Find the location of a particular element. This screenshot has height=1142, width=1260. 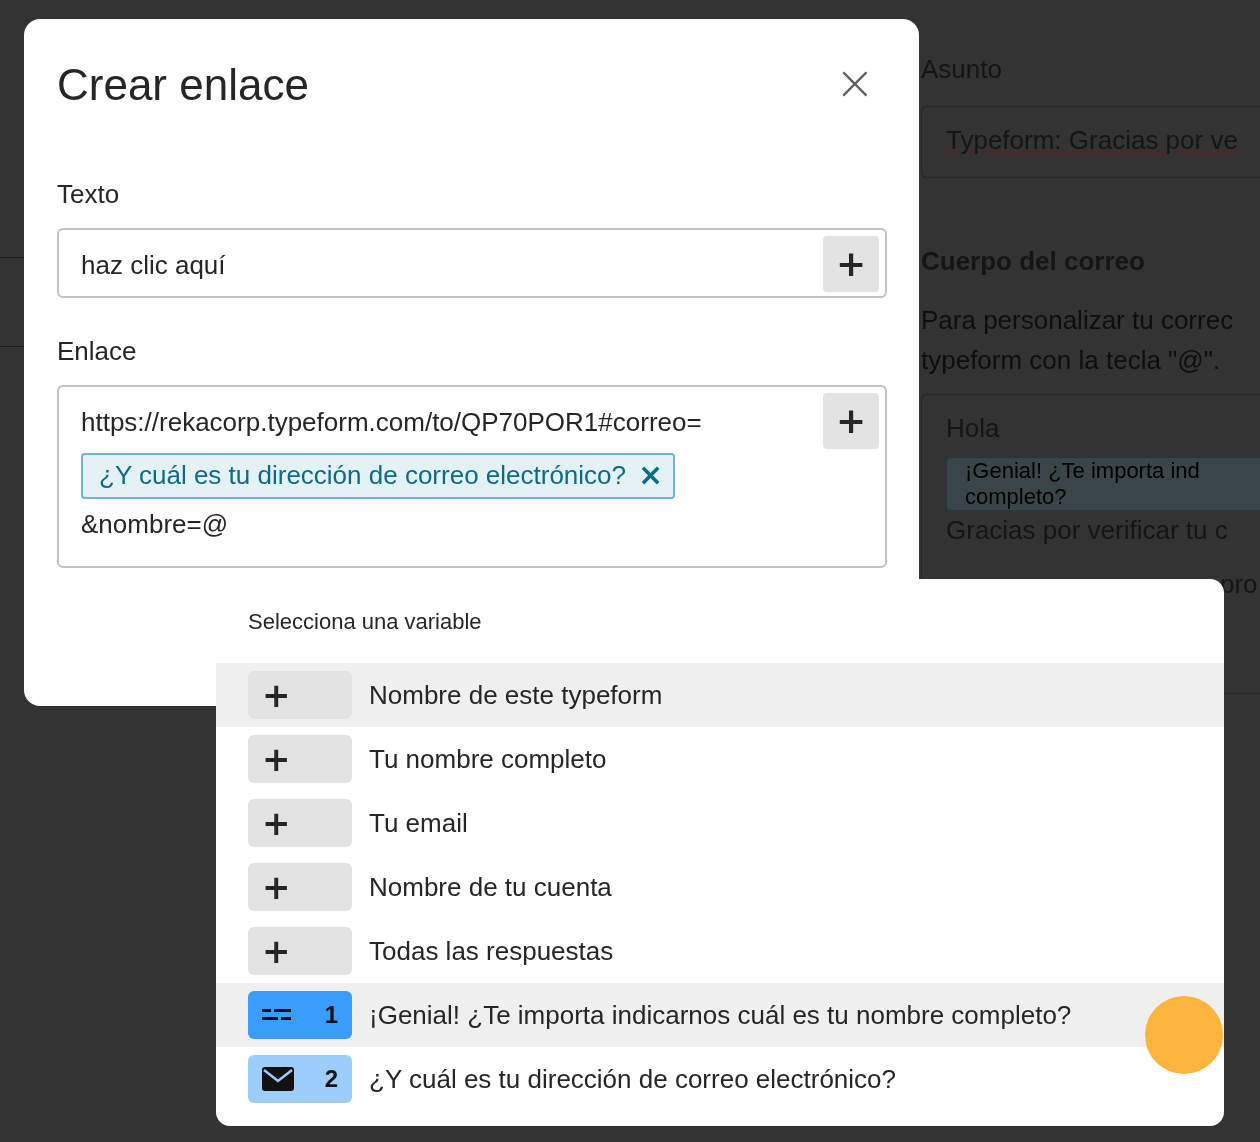

menu-item: + Tu nombre completo is located at coordinates (720, 759).